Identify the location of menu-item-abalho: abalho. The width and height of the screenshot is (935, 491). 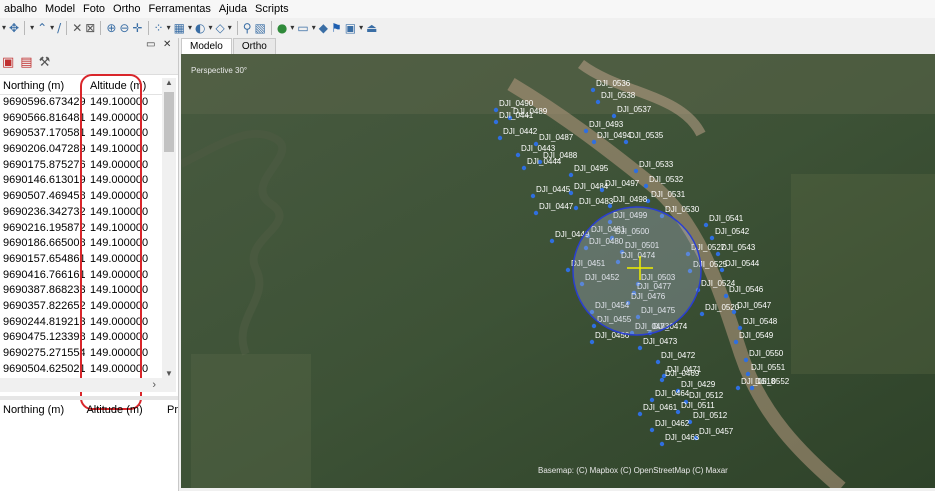
(20, 9).